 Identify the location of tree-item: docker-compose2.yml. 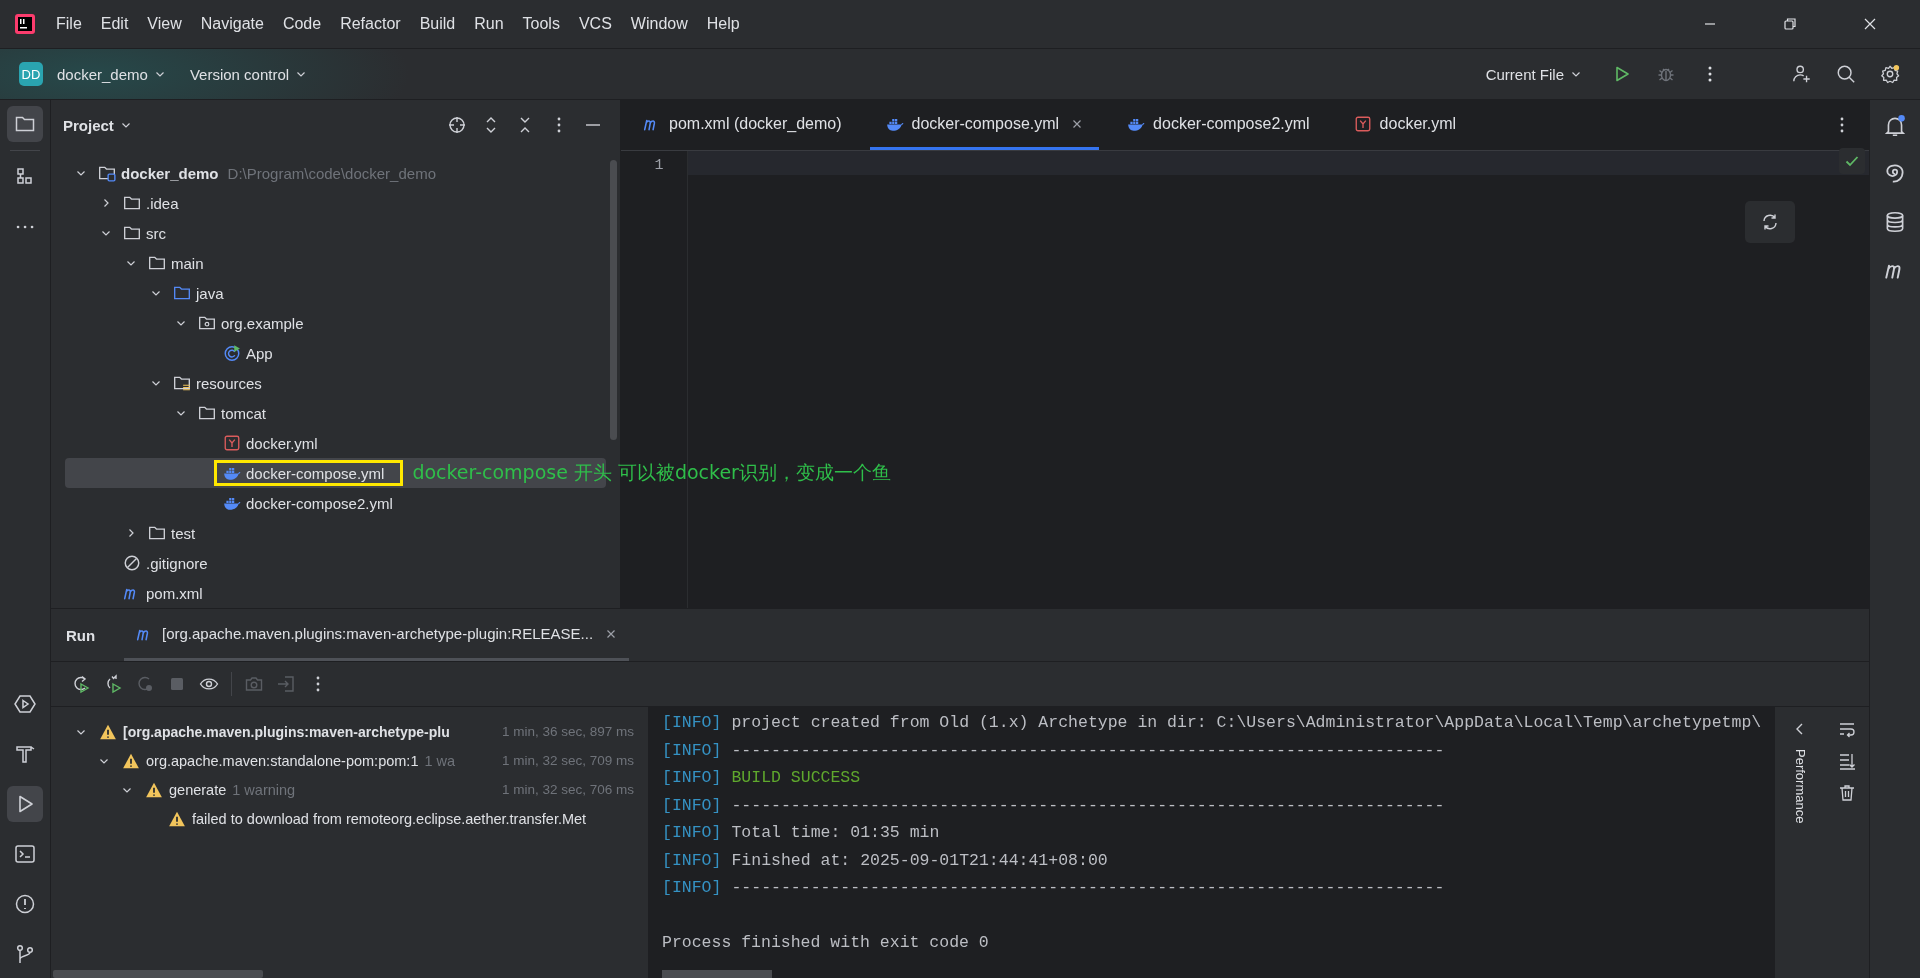
(319, 503).